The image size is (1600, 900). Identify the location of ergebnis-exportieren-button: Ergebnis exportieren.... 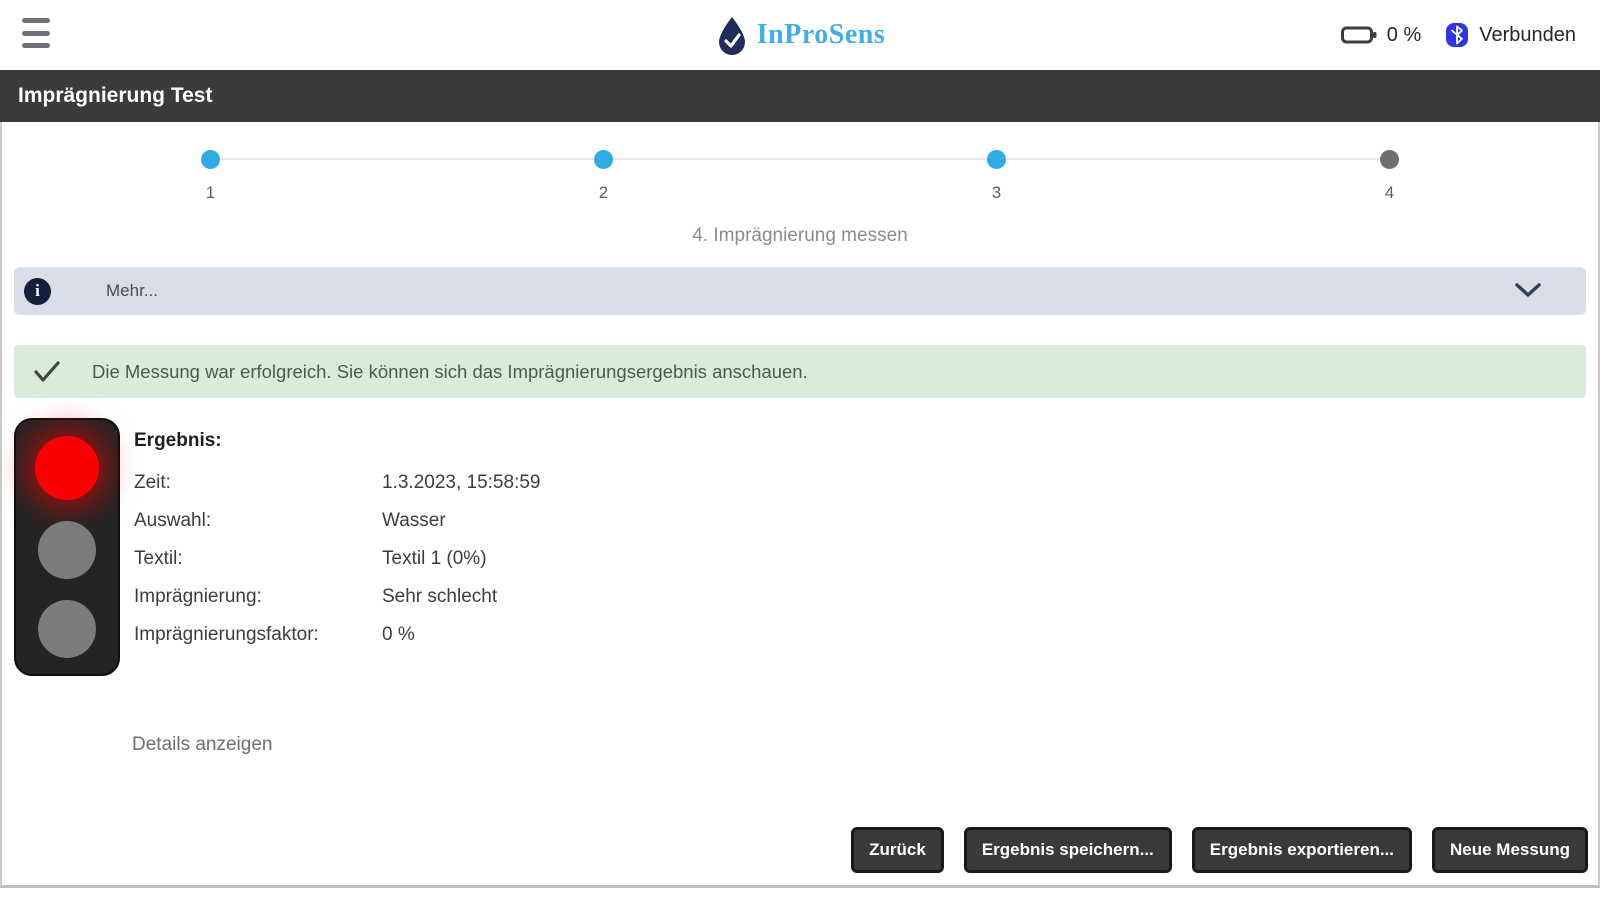
(1302, 850).